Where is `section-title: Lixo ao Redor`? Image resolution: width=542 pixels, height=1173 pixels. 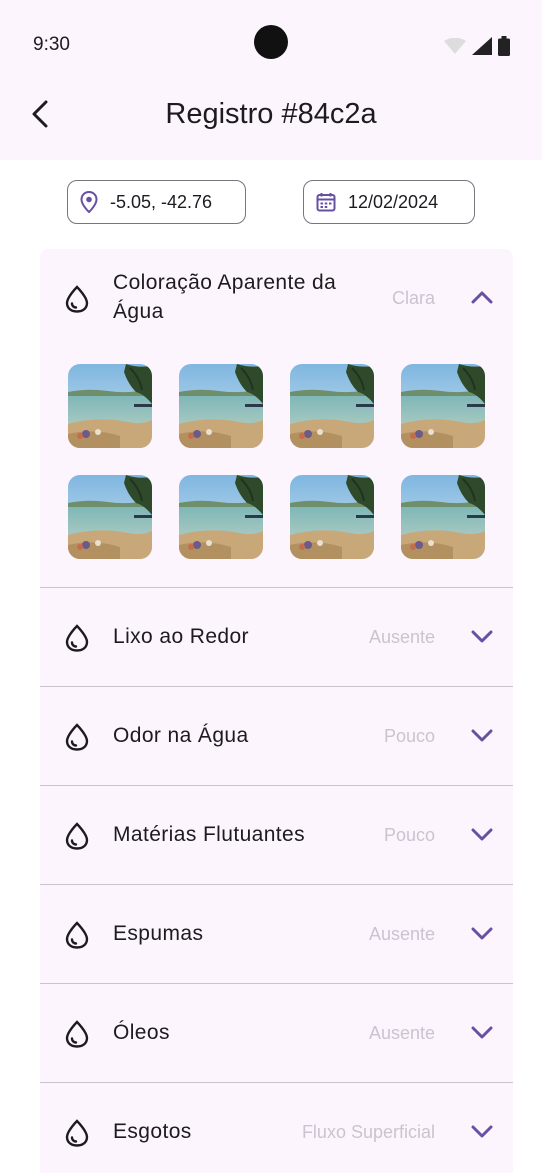 section-title: Lixo ao Redor is located at coordinates (181, 636).